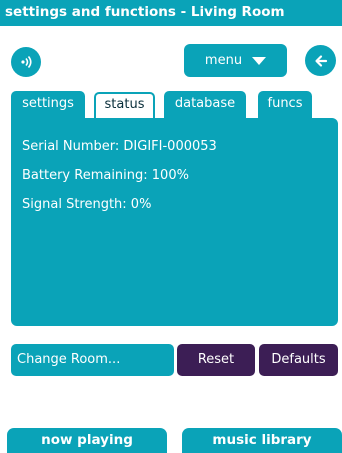  I want to click on speaker-icon, so click(26, 62).